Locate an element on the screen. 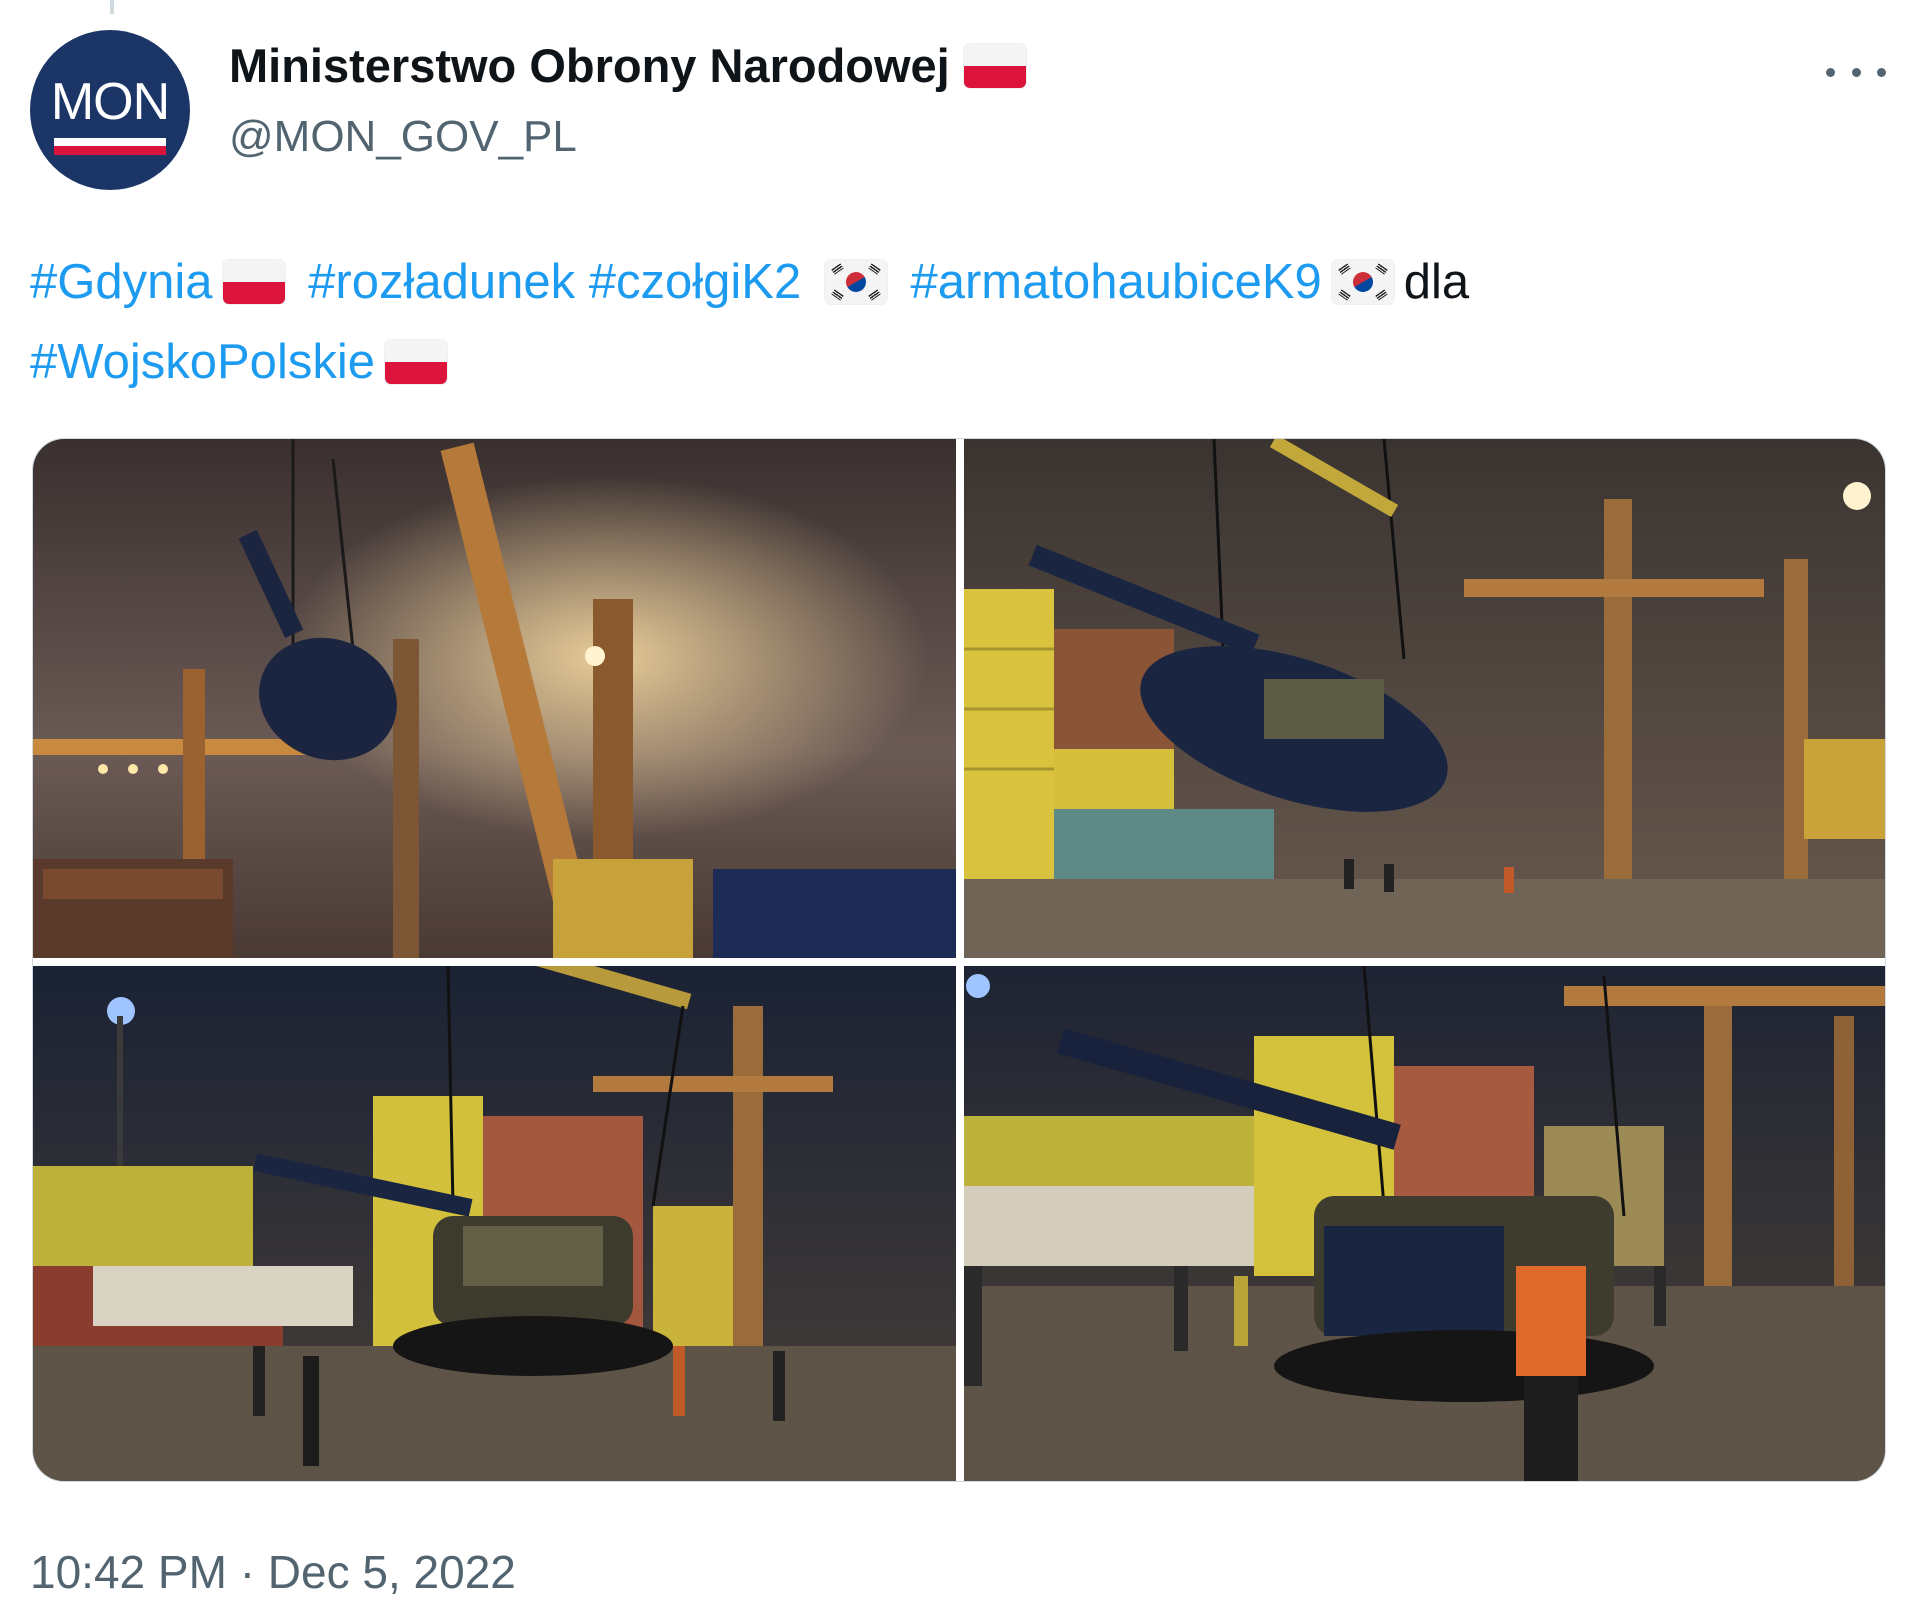 The image size is (1920, 1616). tweet-timestamp: 10:42 PM · Dec 5, 2022 is located at coordinates (273, 1572).